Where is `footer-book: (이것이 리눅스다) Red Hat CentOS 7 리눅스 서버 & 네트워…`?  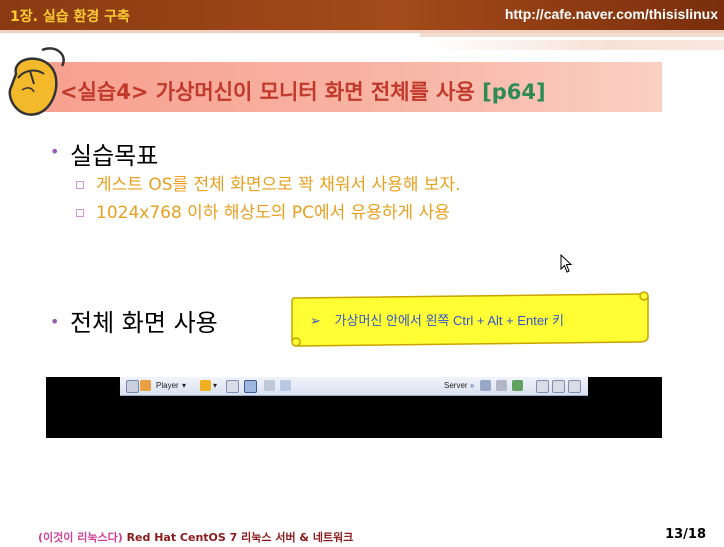
footer-book: (이것이 리눅스다) Red Hat CentOS 7 리눅스 서버 & 네트워… is located at coordinates (195, 537).